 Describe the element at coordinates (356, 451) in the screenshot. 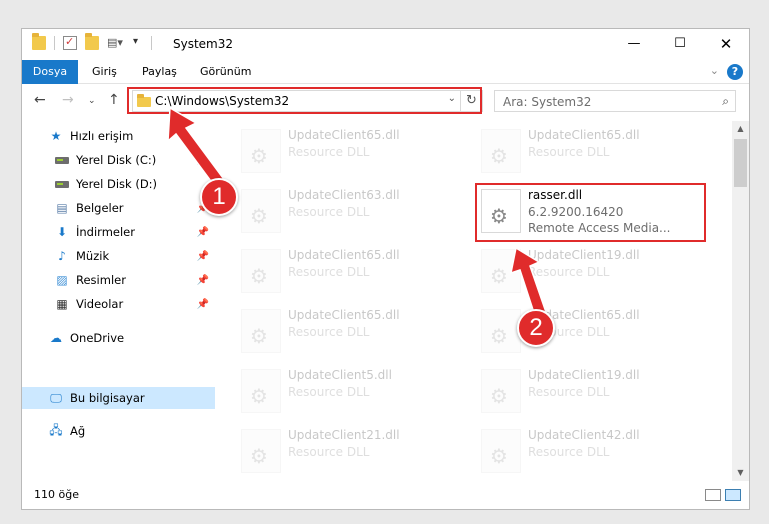

I see `file-item: ⚙ UpdateClient21.dll Resource DLL` at that location.